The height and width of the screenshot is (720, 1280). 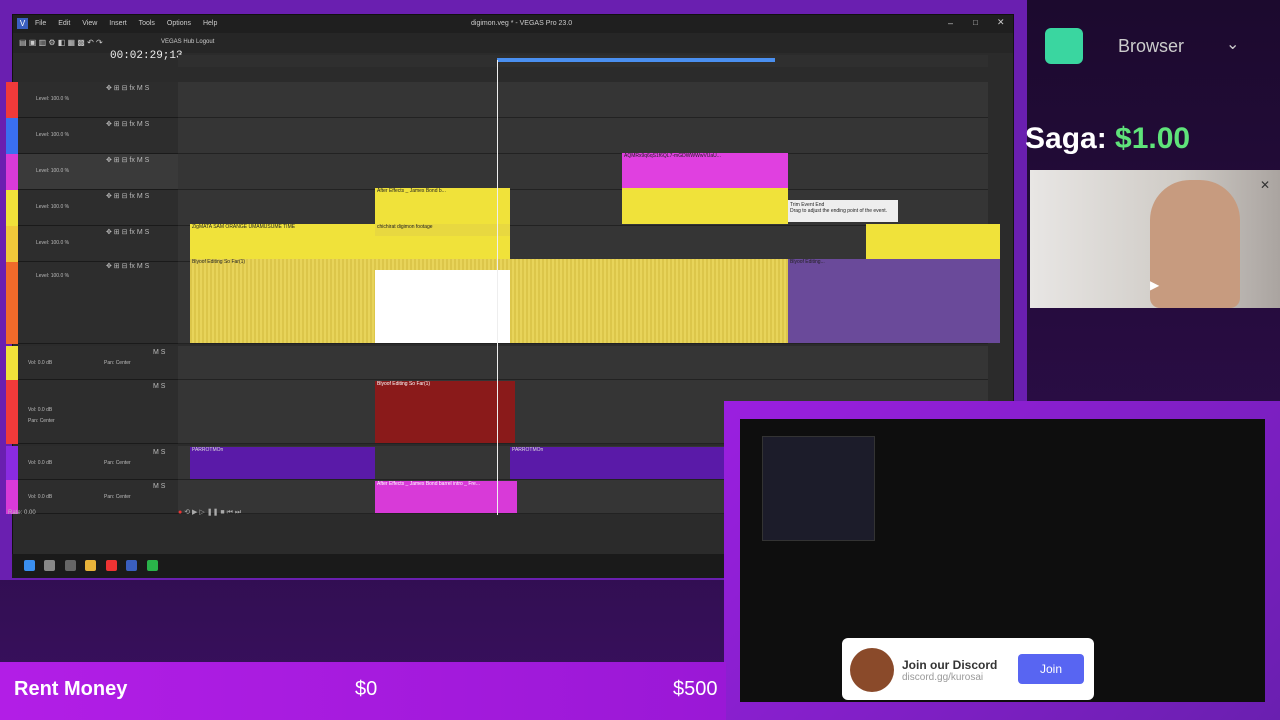 I want to click on window-title: digimon.veg * - VEGAS Pro 23.0, so click(x=522, y=23).